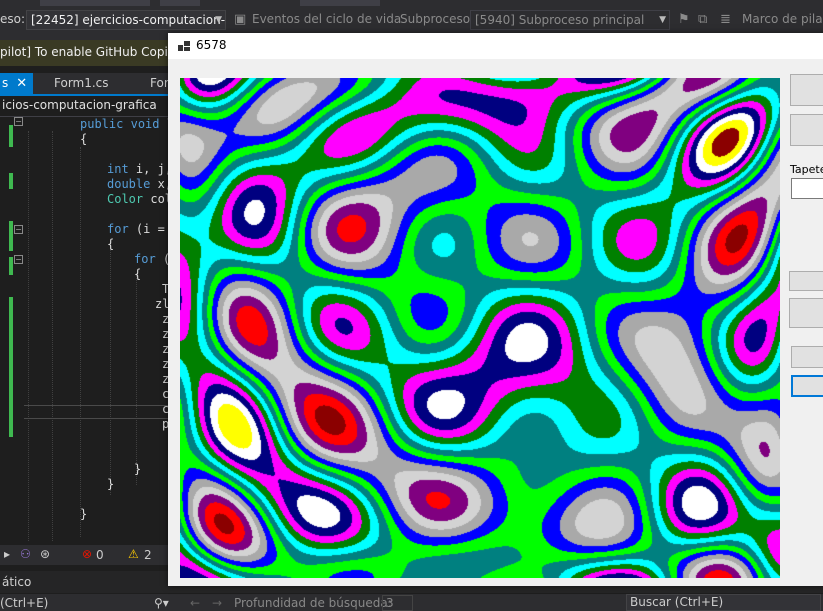  I want to click on thread-value: [5940] Subproceso principal, so click(560, 20).